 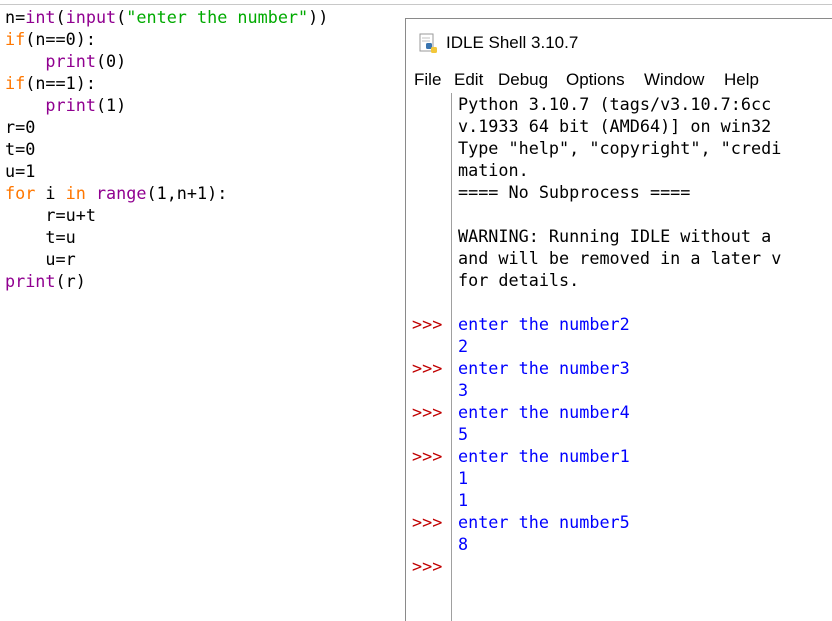 I want to click on stdout-line: 2, so click(x=619, y=346).